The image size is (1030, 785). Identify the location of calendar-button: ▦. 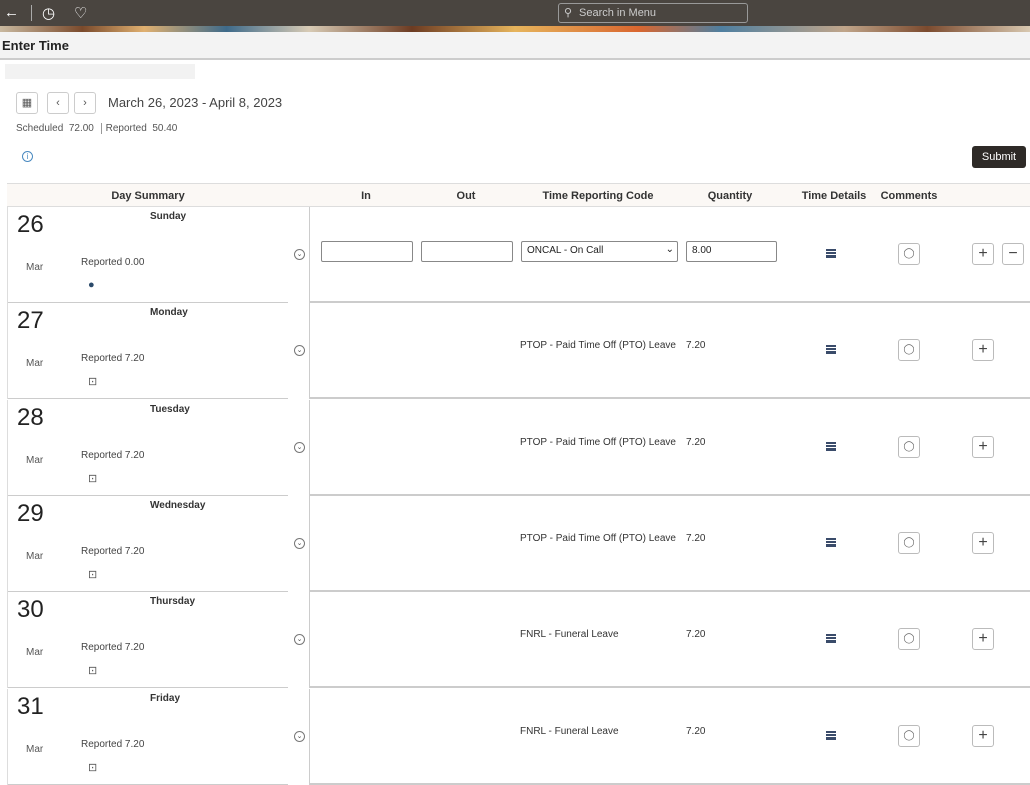
(27, 103).